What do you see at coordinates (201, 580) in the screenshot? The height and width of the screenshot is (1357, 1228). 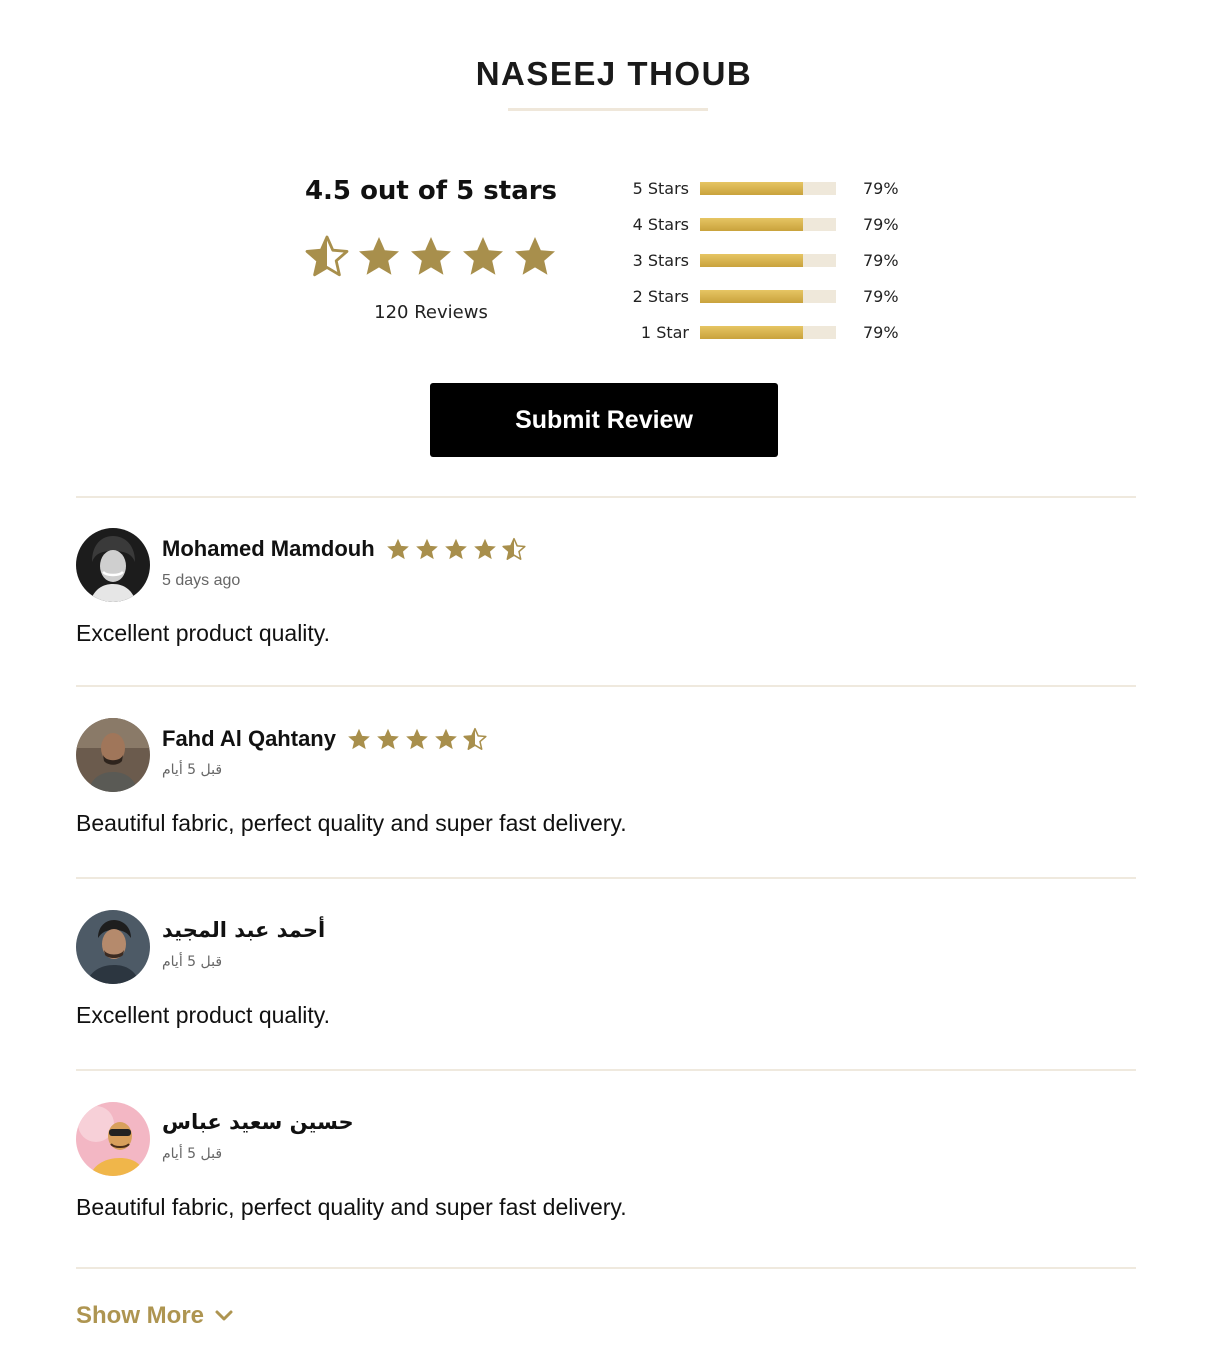 I see `review-date: 5 days ago` at bounding box center [201, 580].